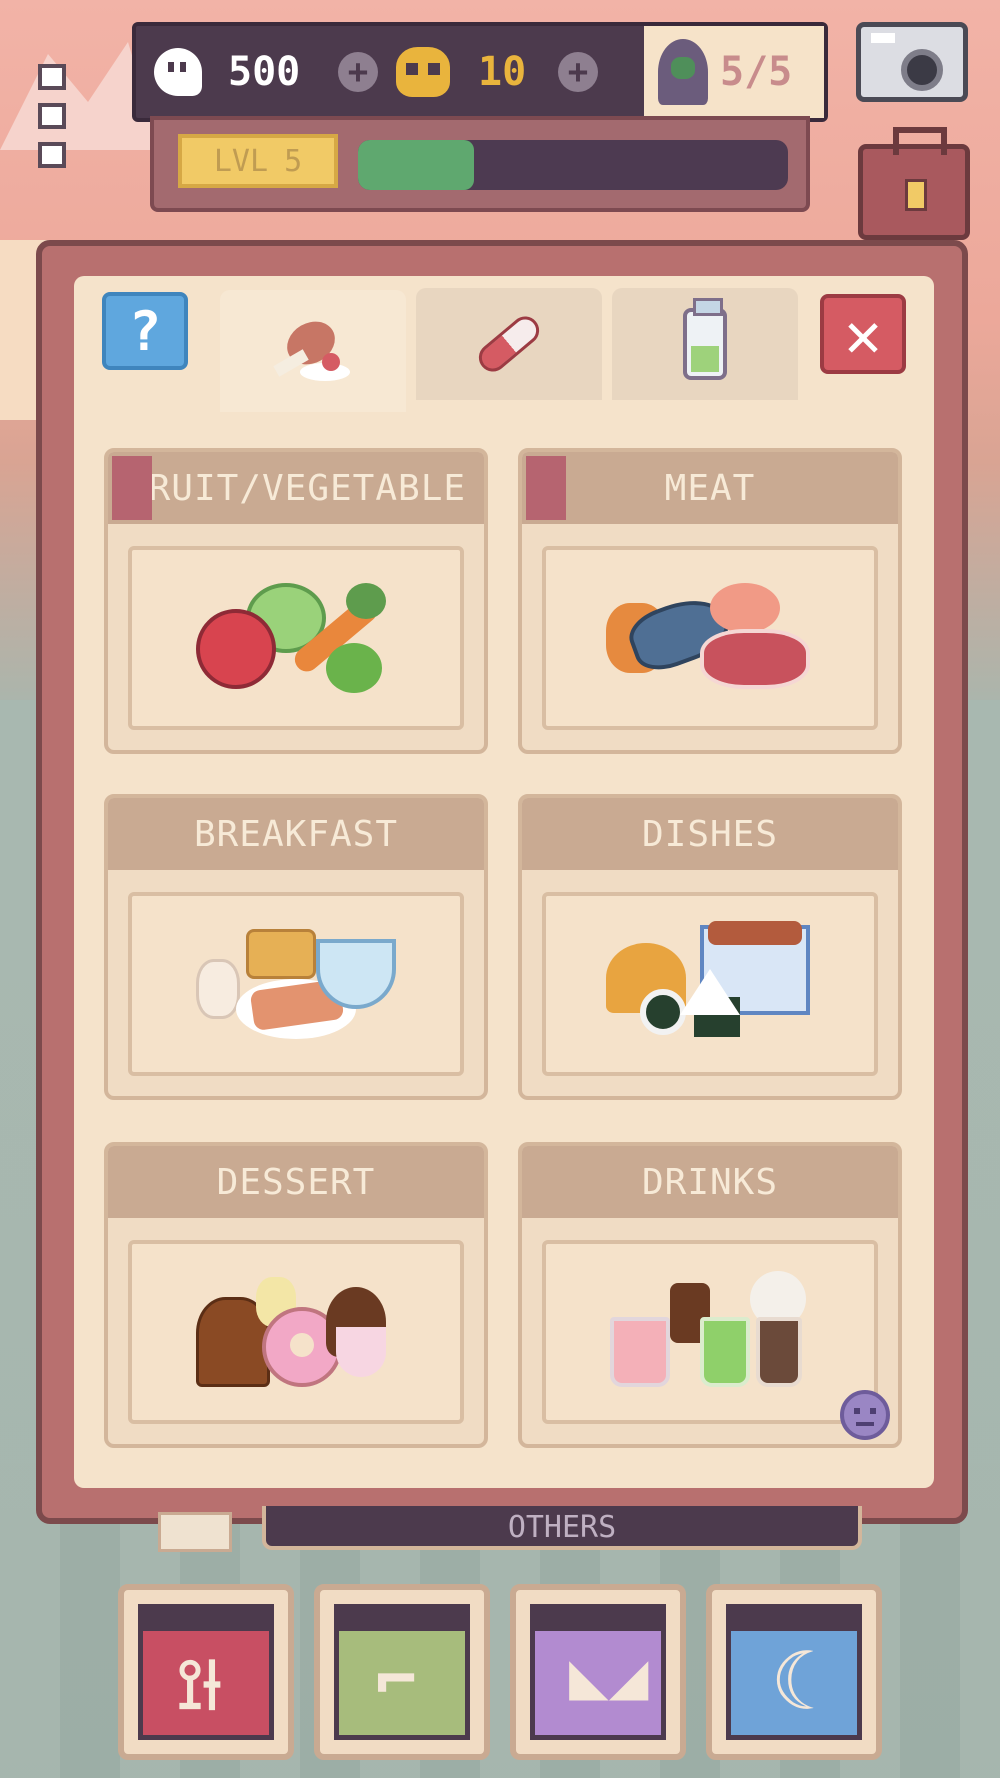 This screenshot has width=1000, height=1778. I want to click on dishes-icon, so click(710, 984).